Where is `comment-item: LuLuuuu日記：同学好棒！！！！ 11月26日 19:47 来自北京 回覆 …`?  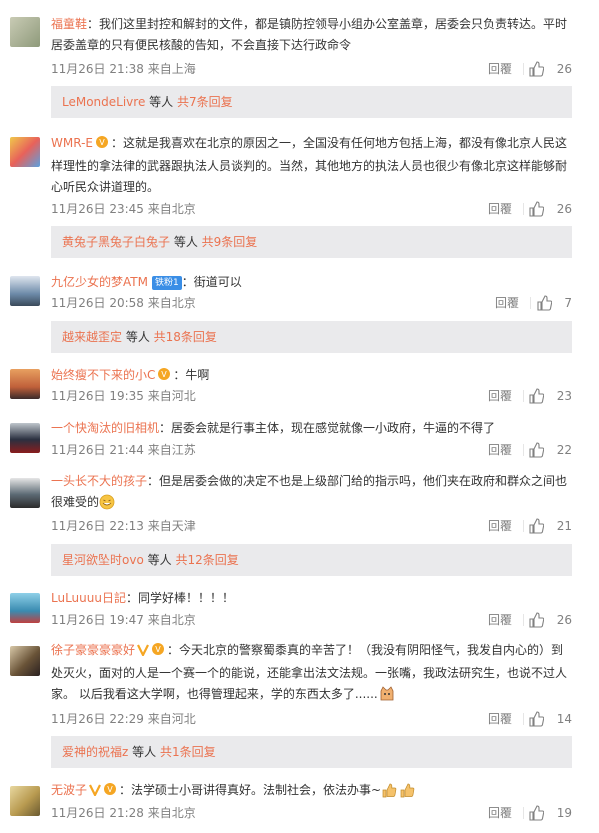 comment-item: LuLuuuu日記：同学好棒！！！！ 11月26日 19:47 来自北京 回覆 … is located at coordinates (299, 609).